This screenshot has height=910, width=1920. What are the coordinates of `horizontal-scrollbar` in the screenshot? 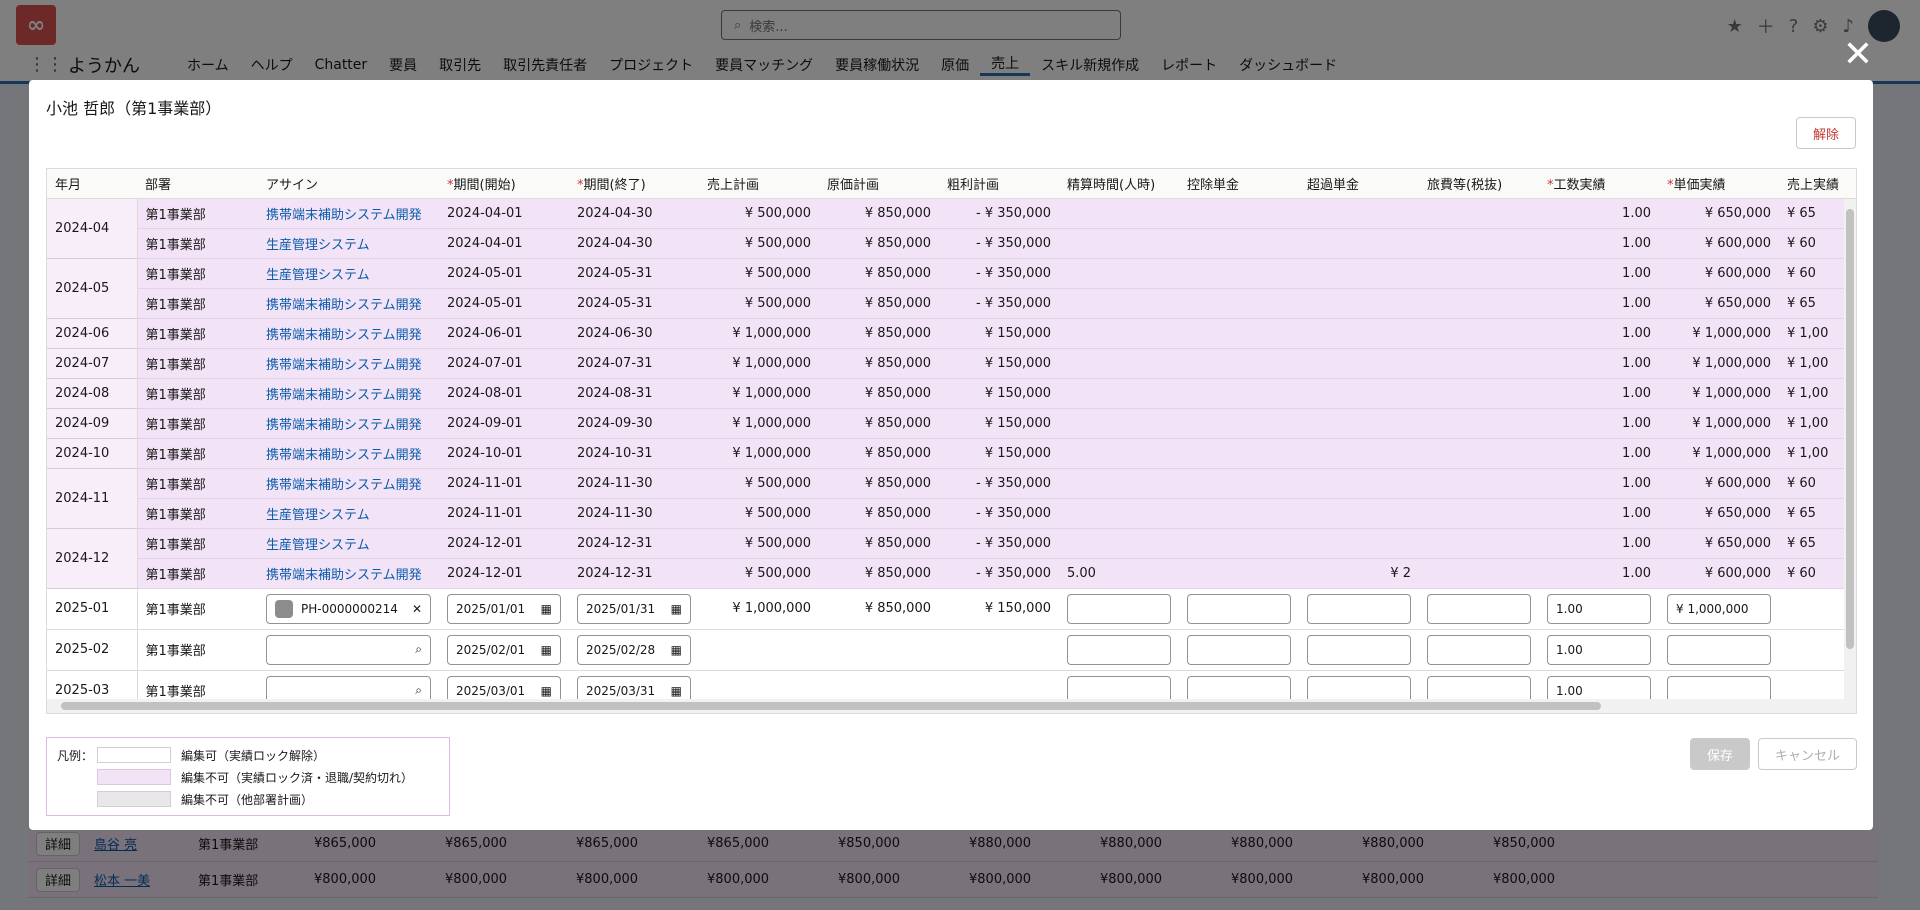 It's located at (951, 706).